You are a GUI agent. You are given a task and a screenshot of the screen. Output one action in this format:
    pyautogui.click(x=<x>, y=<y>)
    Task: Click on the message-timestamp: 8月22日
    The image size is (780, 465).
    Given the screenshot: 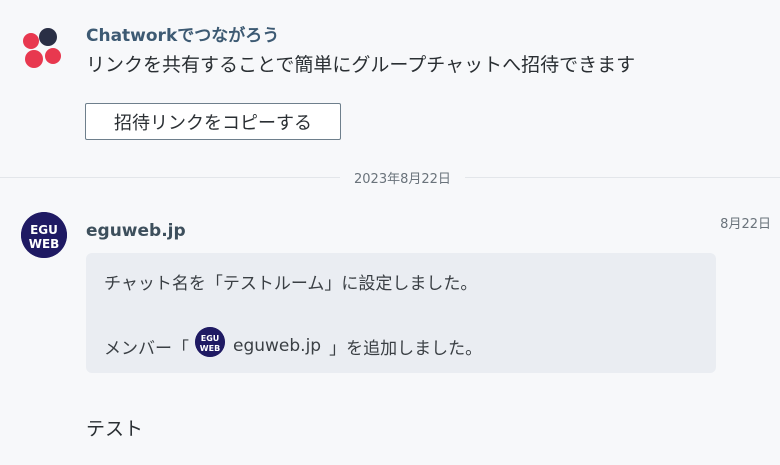 What is the action you would take?
    pyautogui.click(x=745, y=224)
    